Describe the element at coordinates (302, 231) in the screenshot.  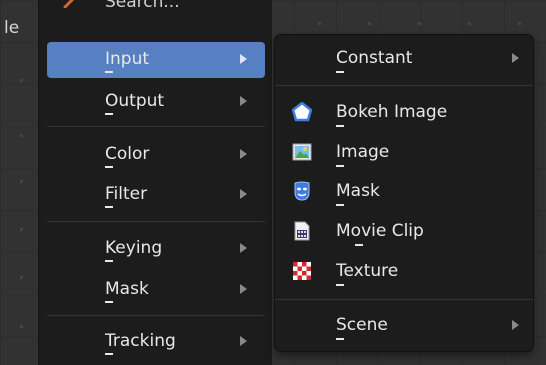
I see `movie-clip-icon` at that location.